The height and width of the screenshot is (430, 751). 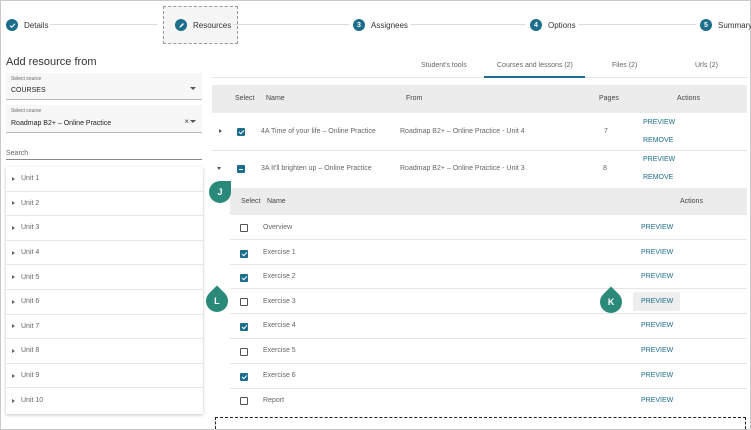 I want to click on column-header-name: Name, so click(x=275, y=98).